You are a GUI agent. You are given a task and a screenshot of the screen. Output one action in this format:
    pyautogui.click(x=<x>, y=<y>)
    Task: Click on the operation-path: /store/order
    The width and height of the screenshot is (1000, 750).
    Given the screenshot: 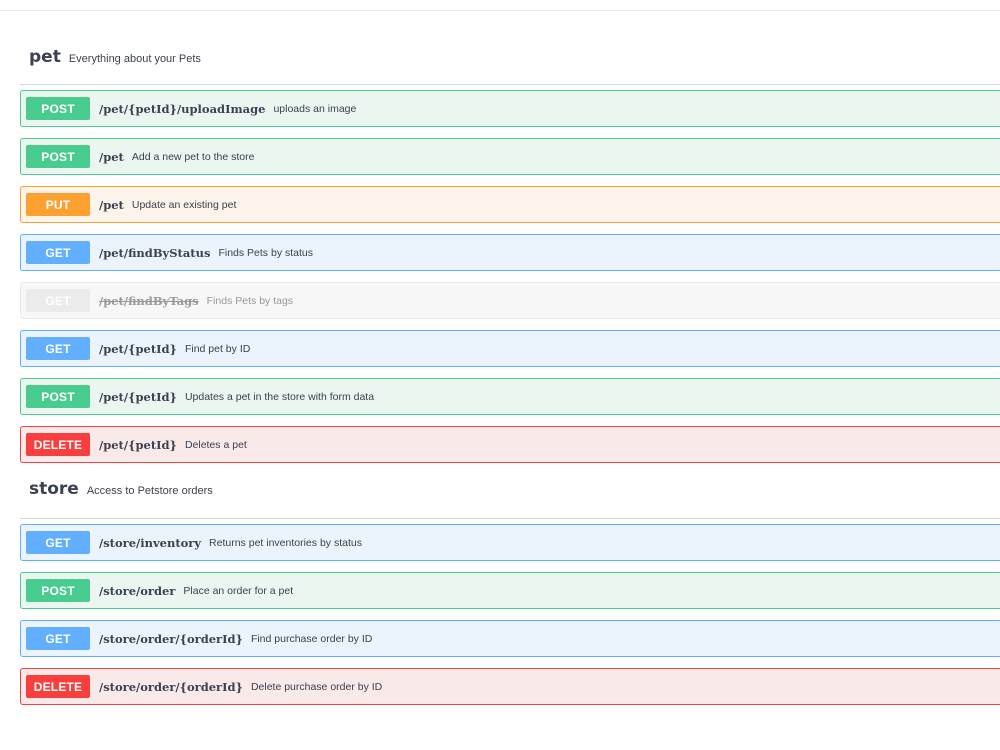 What is the action you would take?
    pyautogui.click(x=137, y=590)
    